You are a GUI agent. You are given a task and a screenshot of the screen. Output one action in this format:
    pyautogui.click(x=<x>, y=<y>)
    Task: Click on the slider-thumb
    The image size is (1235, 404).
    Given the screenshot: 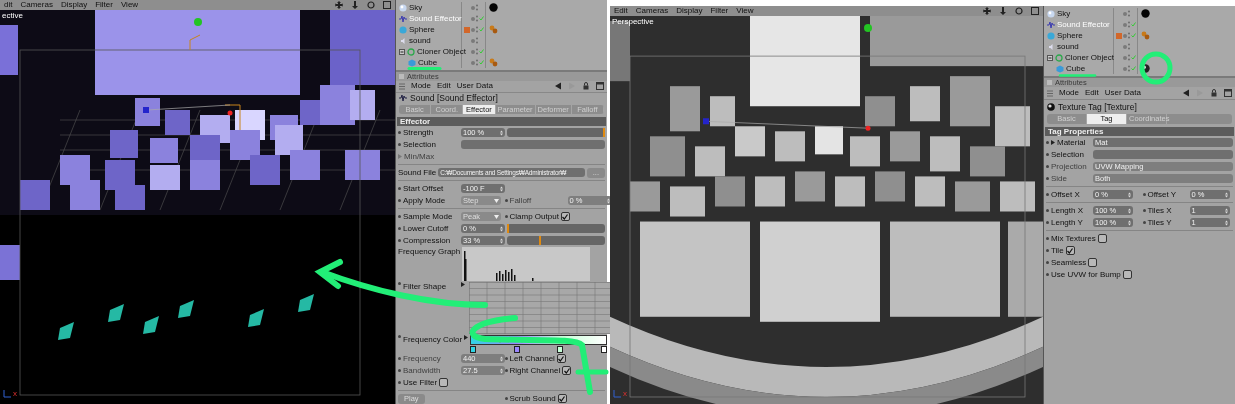 What is the action you would take?
    pyautogui.click(x=539, y=240)
    